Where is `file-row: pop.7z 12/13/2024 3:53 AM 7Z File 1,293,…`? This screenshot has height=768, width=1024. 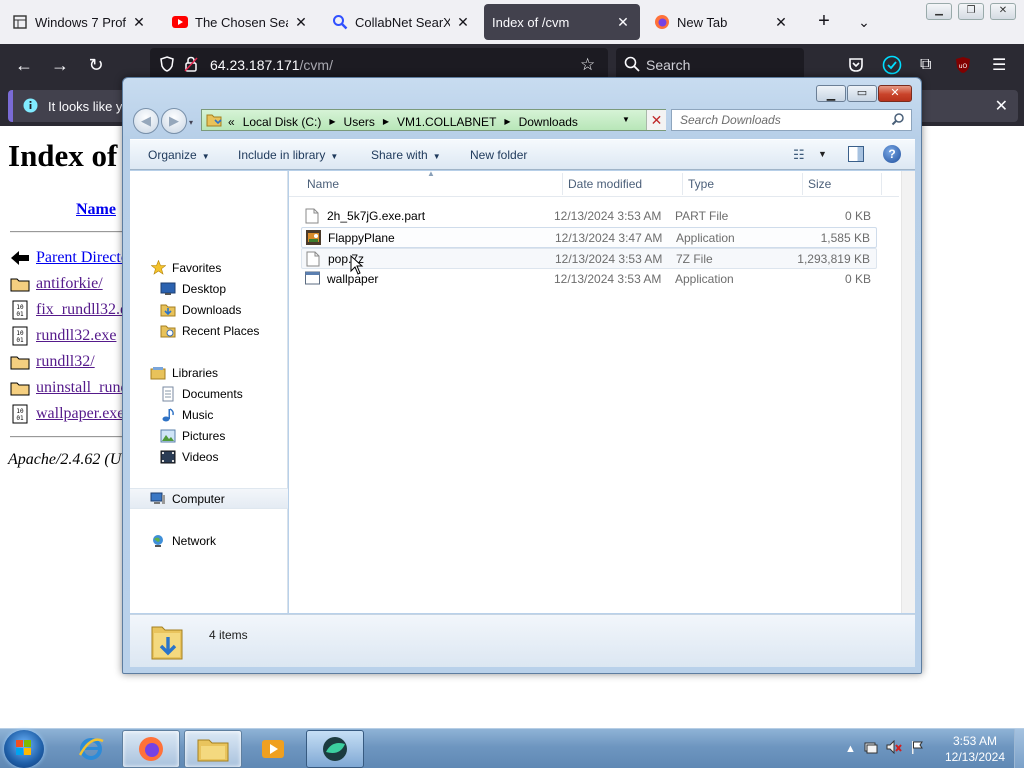
file-row: pop.7z 12/13/2024 3:53 AM 7Z File 1,293,… is located at coordinates (589, 258).